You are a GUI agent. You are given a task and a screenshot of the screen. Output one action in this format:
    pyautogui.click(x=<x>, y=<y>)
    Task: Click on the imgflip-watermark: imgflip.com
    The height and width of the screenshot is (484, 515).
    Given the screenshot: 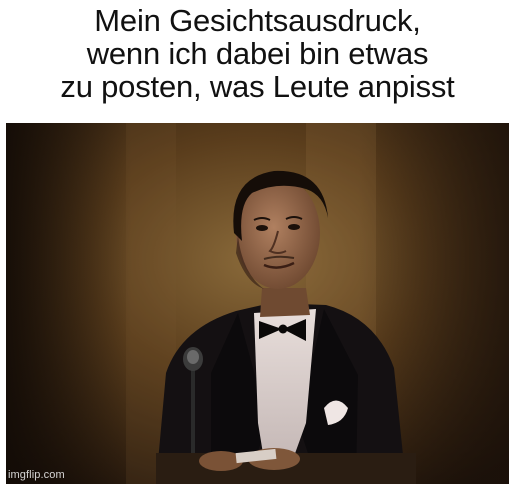 What is the action you would take?
    pyautogui.click(x=36, y=475)
    